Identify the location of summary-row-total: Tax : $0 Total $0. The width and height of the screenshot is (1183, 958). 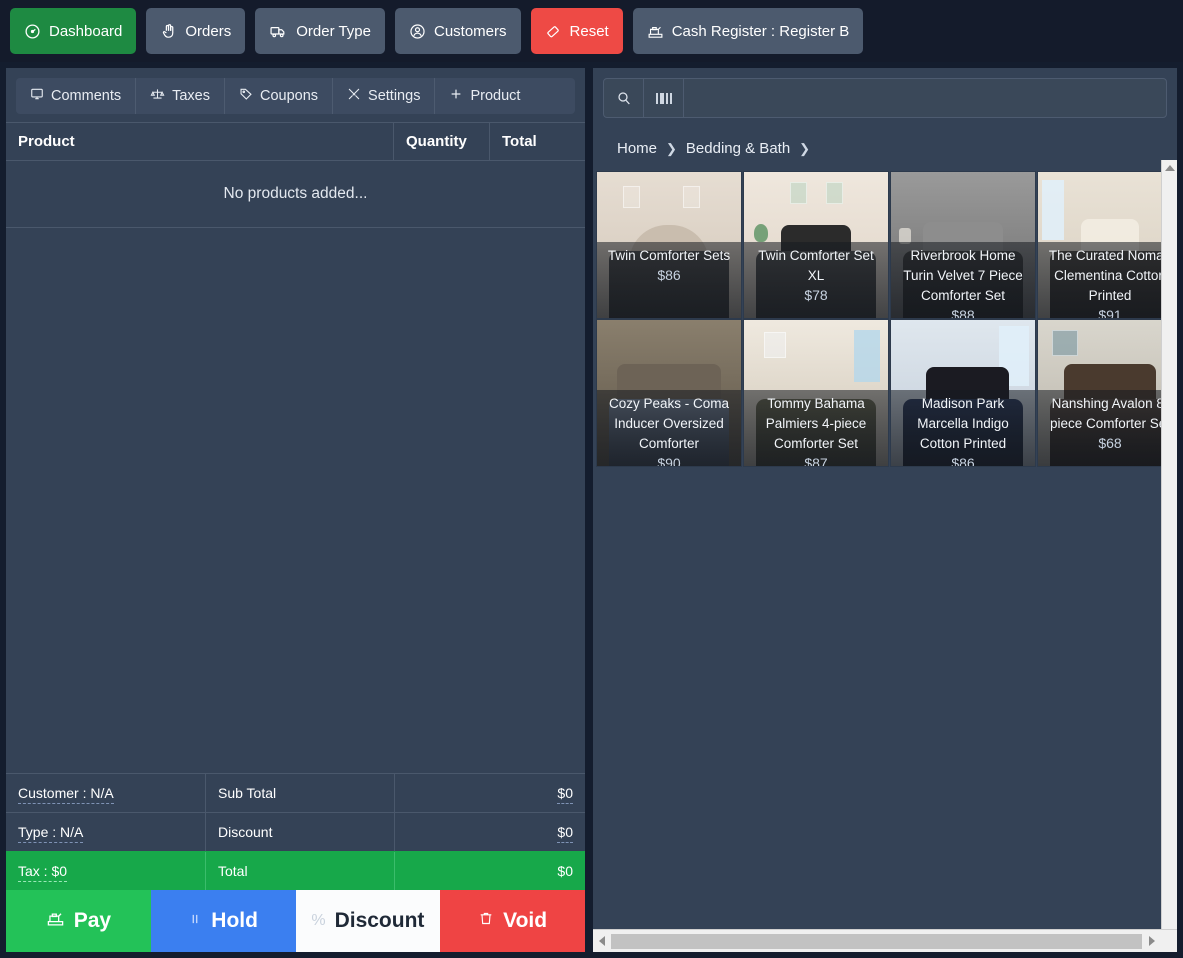
(295, 870).